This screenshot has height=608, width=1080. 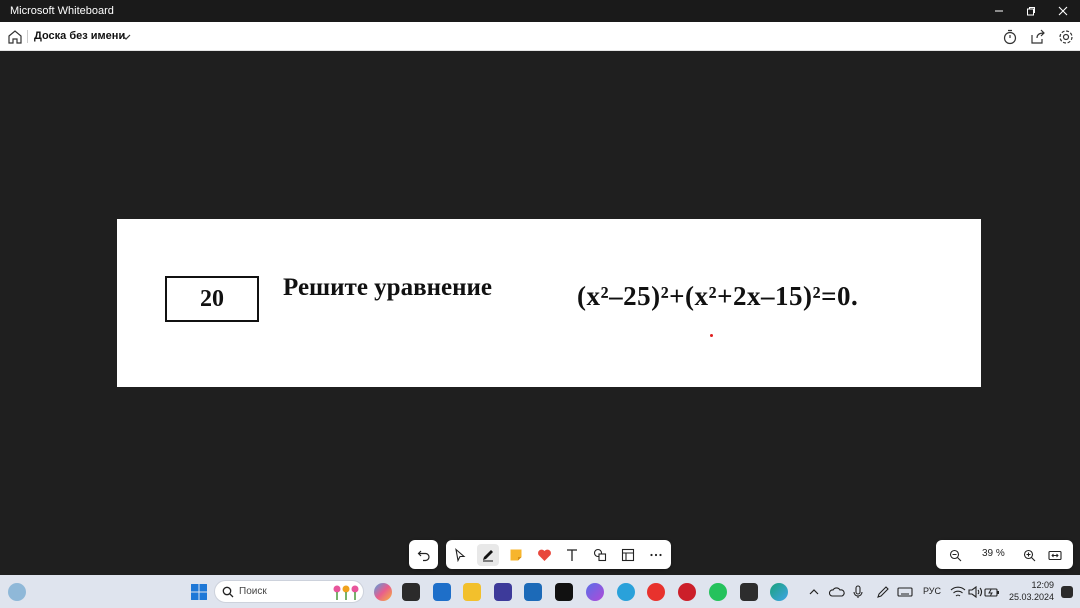 What do you see at coordinates (595, 592) in the screenshot?
I see `copilot-app-icon` at bounding box center [595, 592].